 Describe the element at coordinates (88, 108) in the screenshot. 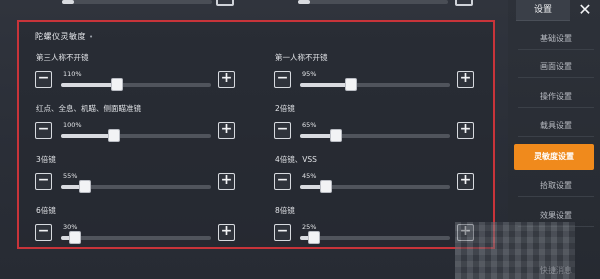

I see `sensitivity-label: 红点、全息、机瞄、侧面瞄准镜` at that location.